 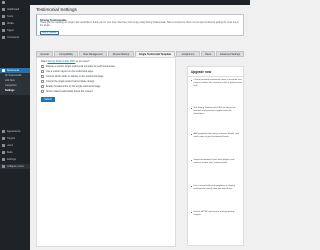 What do you see at coordinates (15, 9) in the screenshot?
I see `sidebar-item-dashboard: Dashboard` at bounding box center [15, 9].